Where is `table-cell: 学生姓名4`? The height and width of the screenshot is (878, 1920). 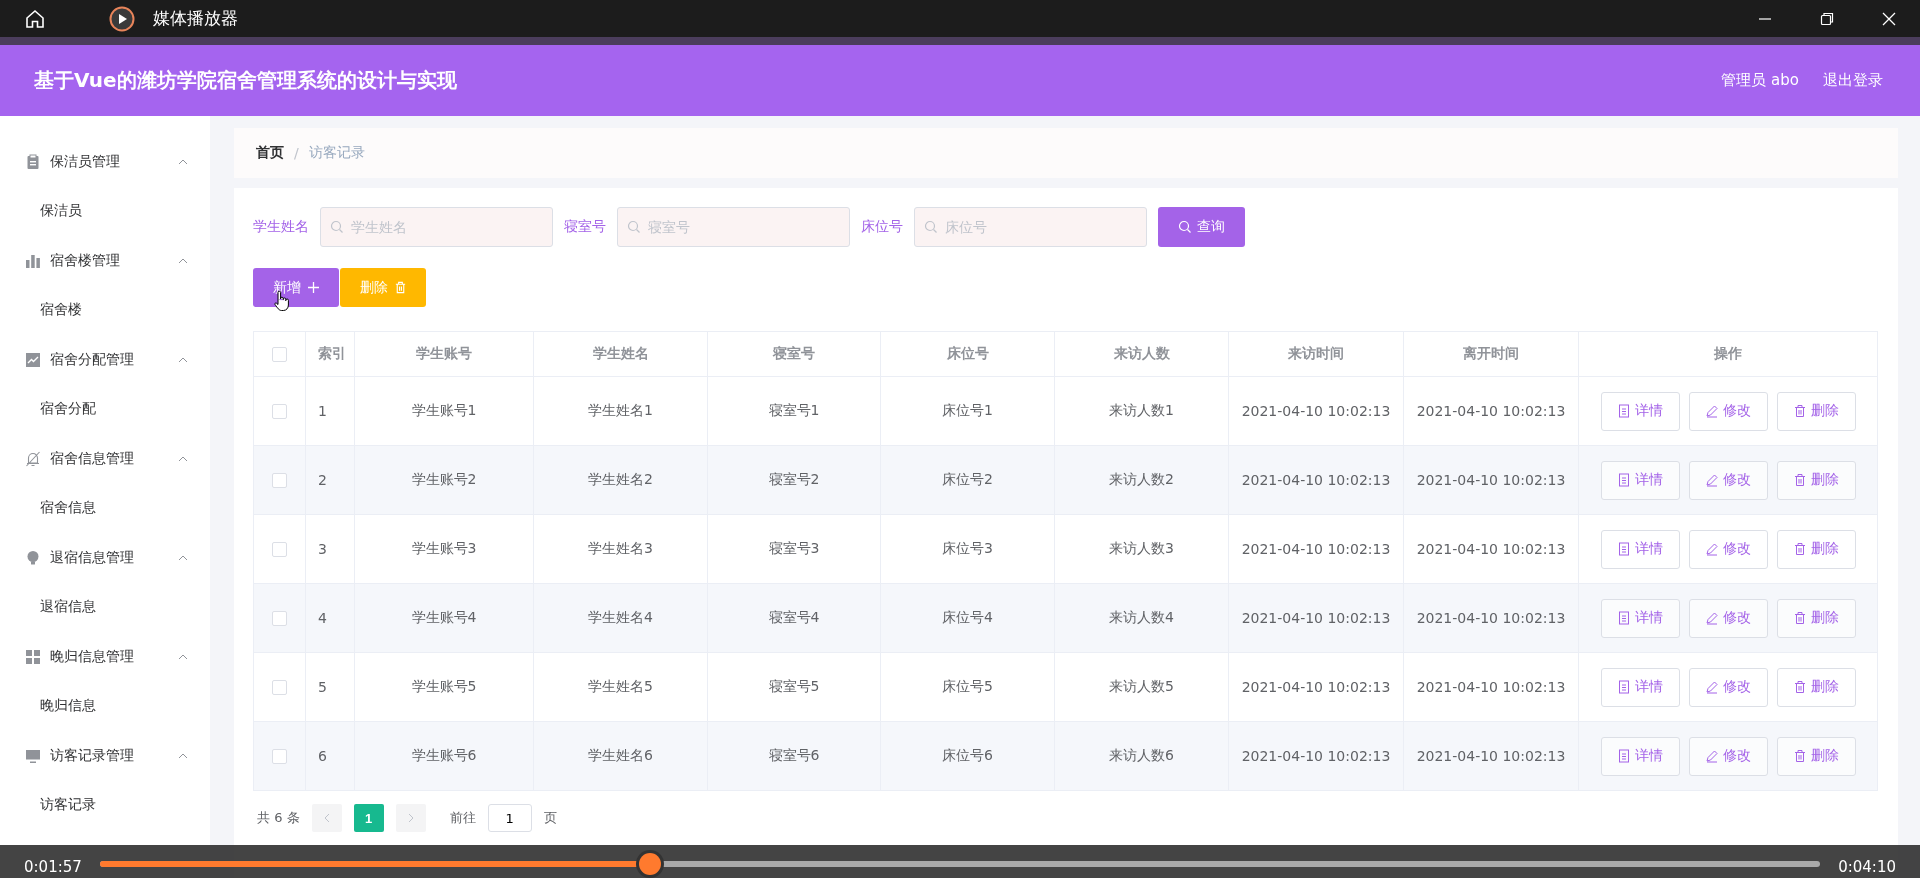
table-cell: 学生姓名4 is located at coordinates (620, 618).